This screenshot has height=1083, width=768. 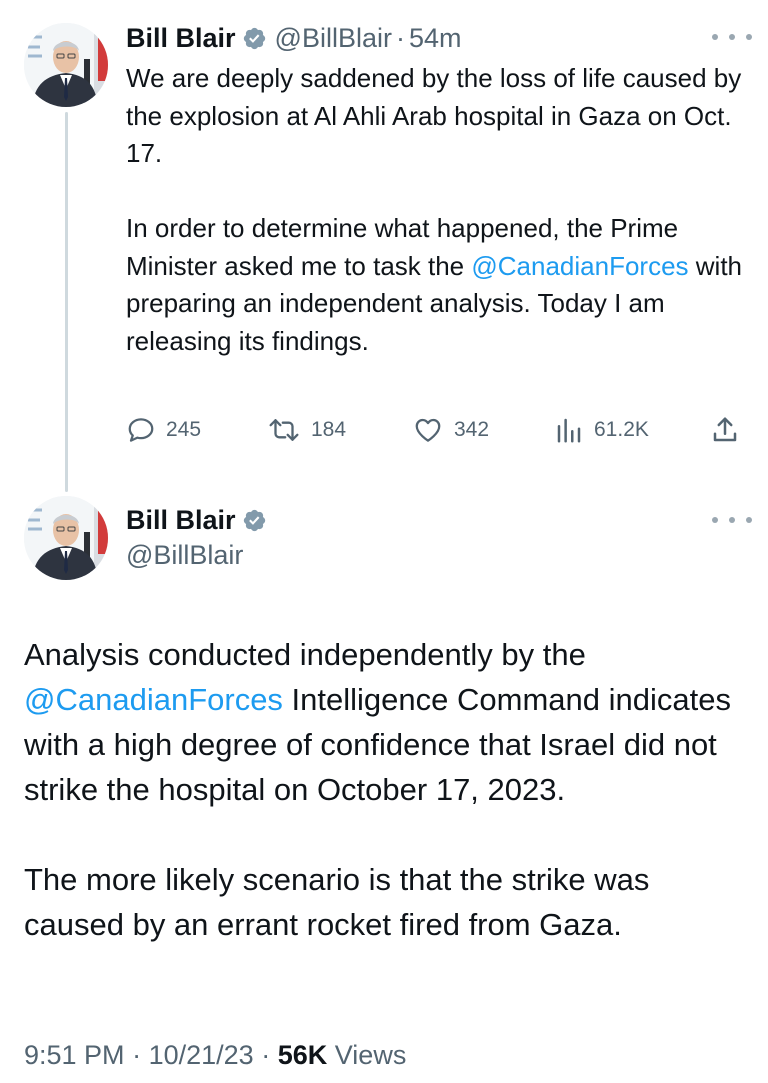 What do you see at coordinates (569, 430) in the screenshot?
I see `analytics-icon` at bounding box center [569, 430].